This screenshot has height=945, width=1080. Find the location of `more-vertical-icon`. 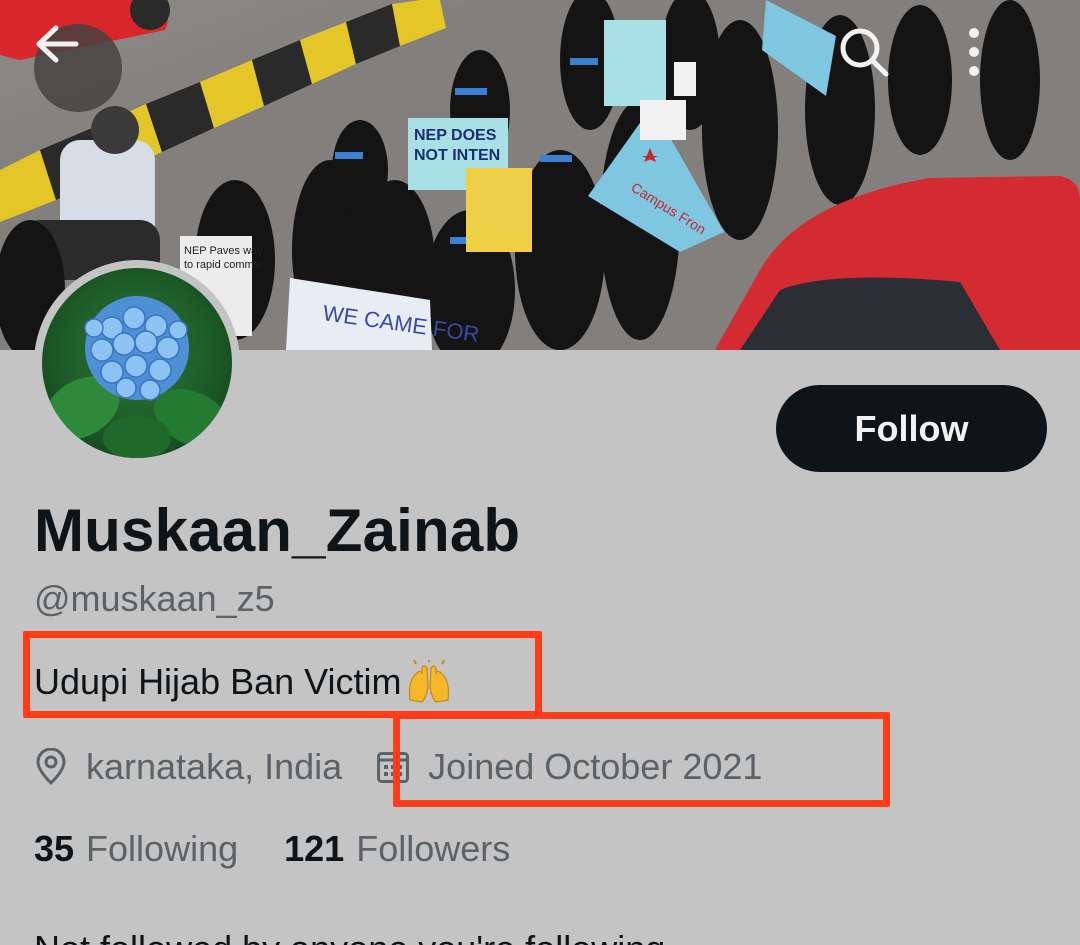

more-vertical-icon is located at coordinates (974, 52).